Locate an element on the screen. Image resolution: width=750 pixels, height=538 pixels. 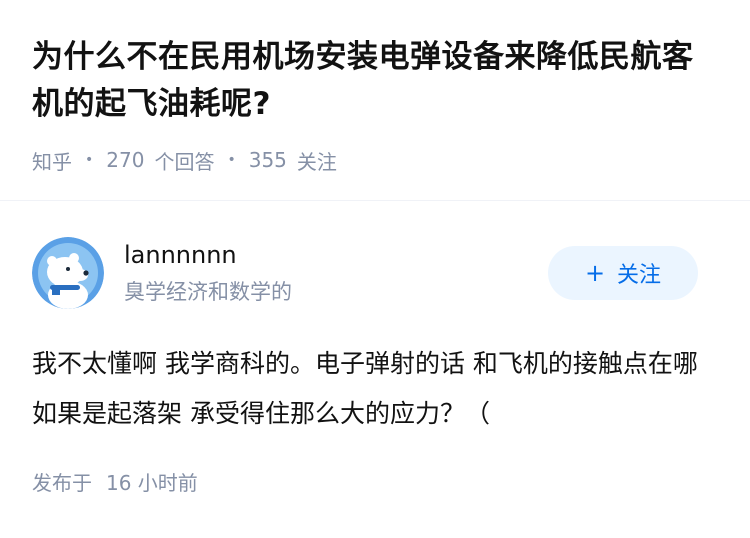
author-bio: 臭学经济和数学的 is located at coordinates (208, 292).